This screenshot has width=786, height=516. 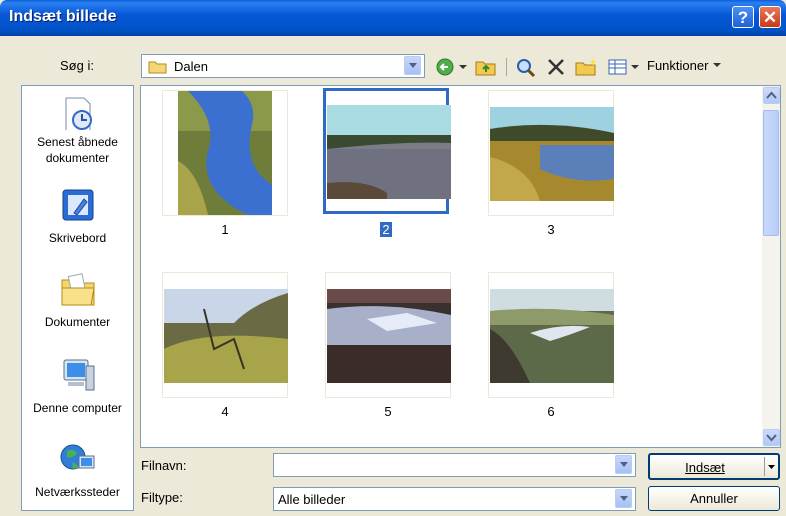 What do you see at coordinates (635, 67) in the screenshot?
I see `views-dropdown-icon` at bounding box center [635, 67].